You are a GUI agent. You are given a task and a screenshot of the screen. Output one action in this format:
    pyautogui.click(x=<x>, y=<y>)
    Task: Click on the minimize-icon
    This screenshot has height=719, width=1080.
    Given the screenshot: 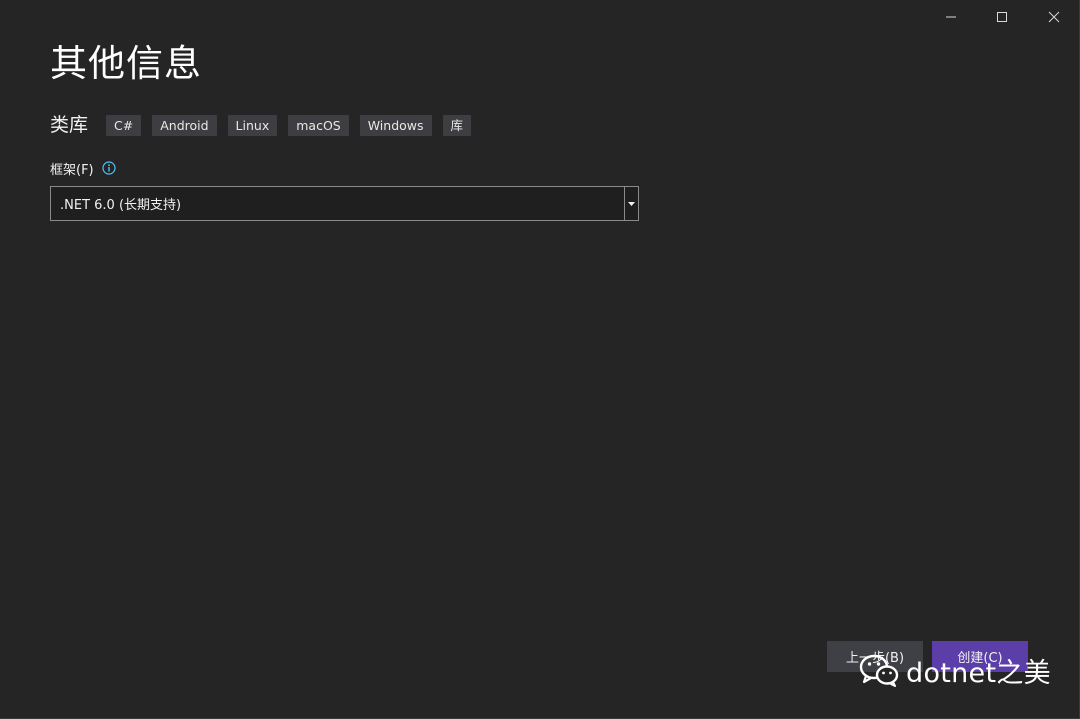 What is the action you would take?
    pyautogui.click(x=951, y=17)
    